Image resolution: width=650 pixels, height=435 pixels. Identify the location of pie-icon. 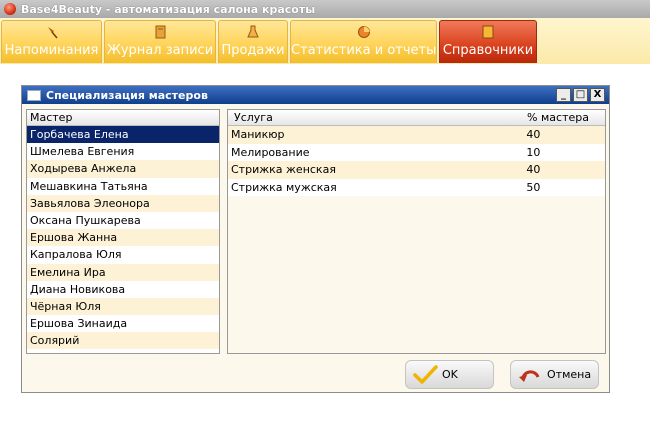
(363, 32).